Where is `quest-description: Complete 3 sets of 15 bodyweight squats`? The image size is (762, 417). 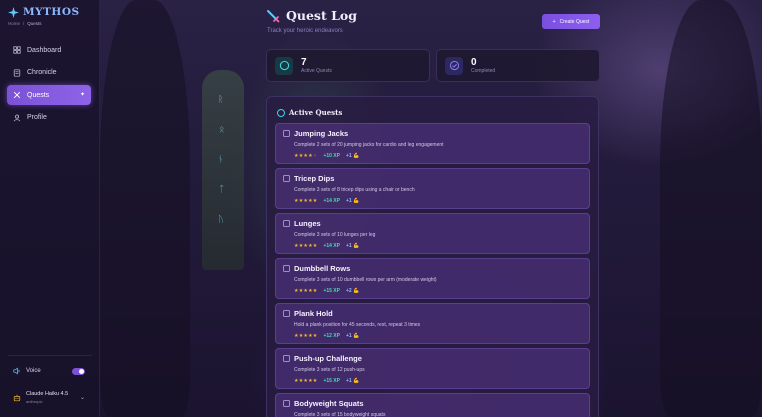
quest-description: Complete 3 sets of 15 bodyweight squats is located at coordinates (340, 414).